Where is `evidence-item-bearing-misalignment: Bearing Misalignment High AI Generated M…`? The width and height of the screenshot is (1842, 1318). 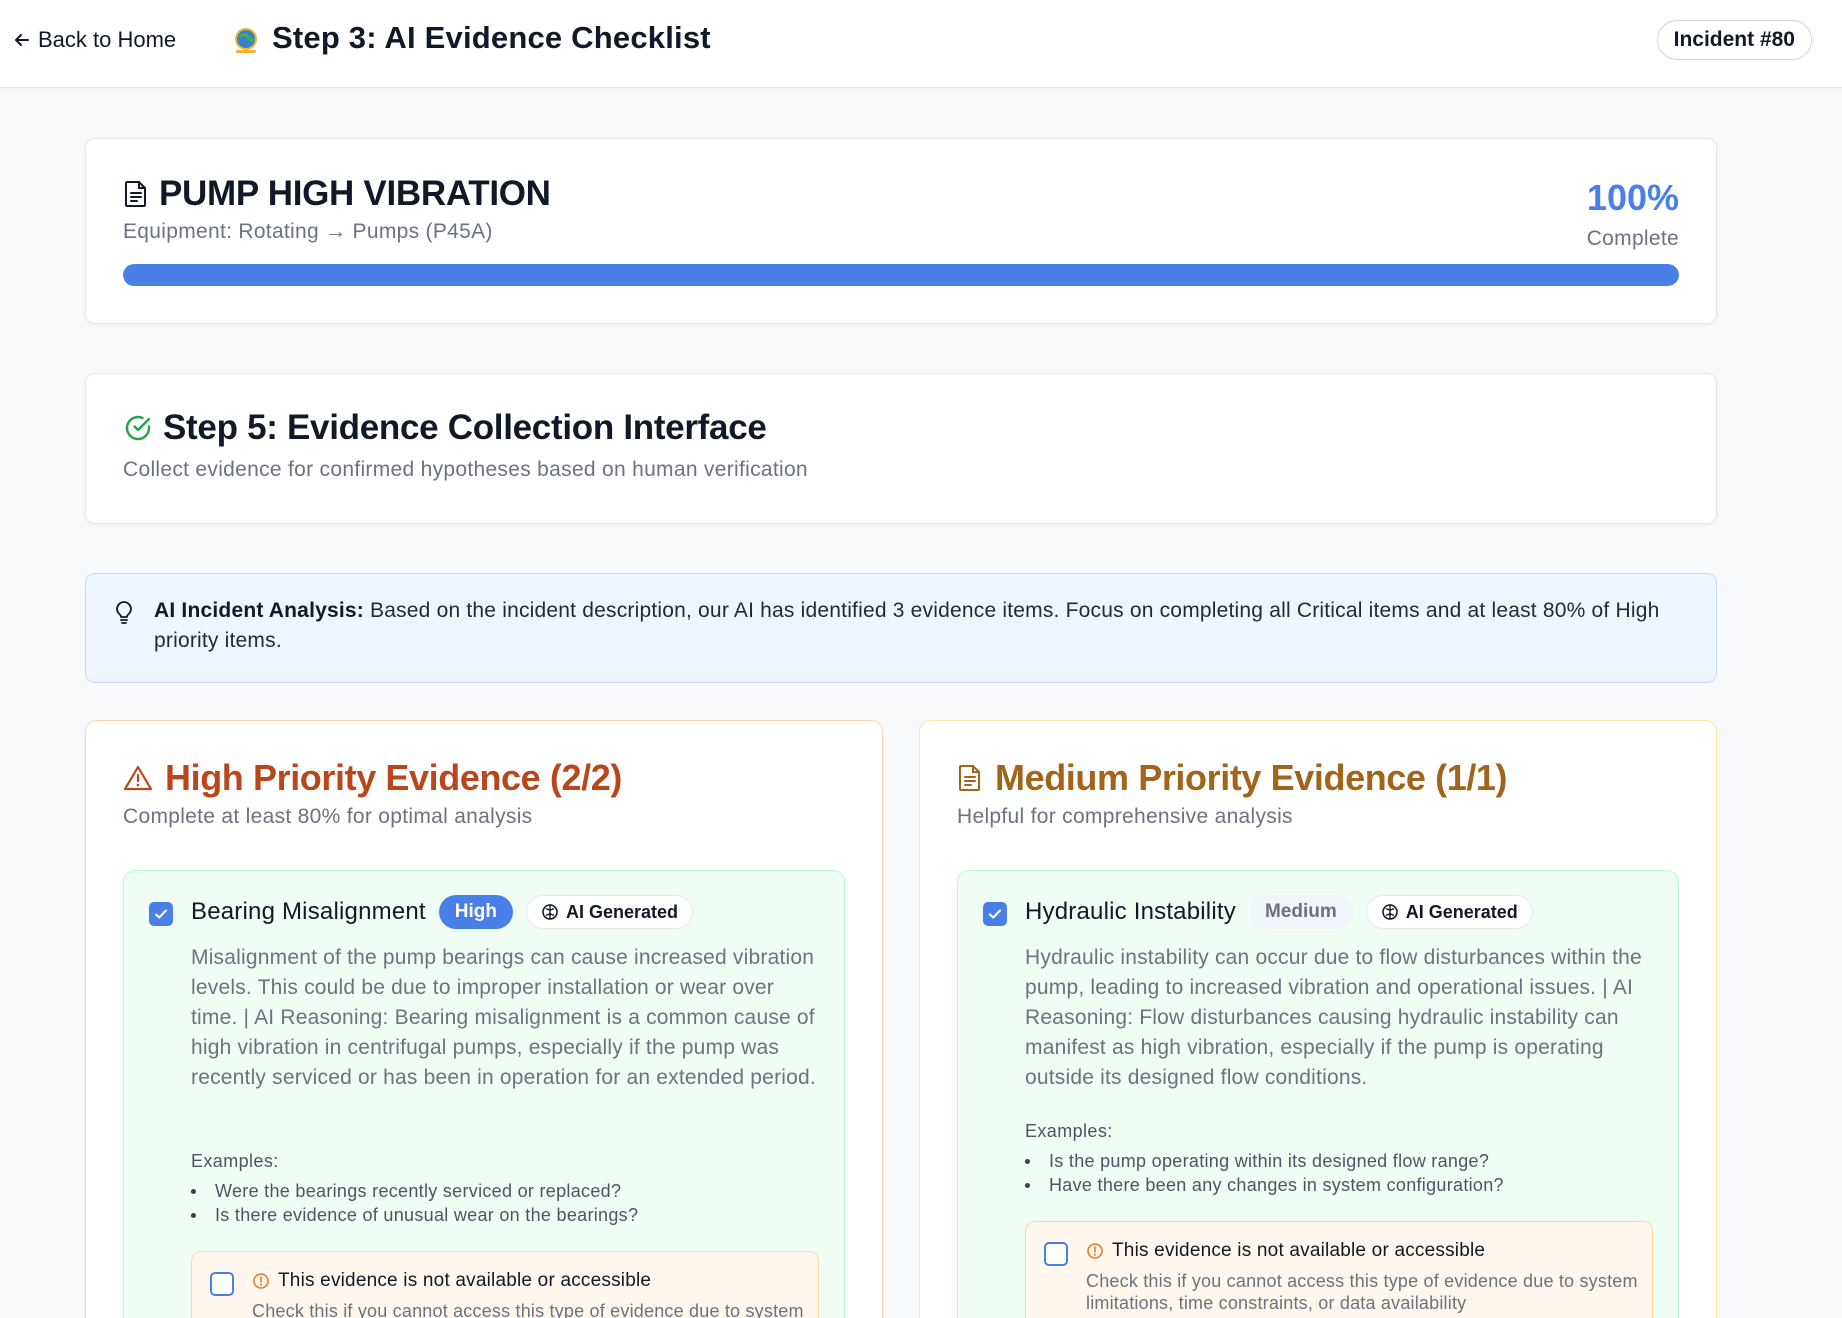 evidence-item-bearing-misalignment: Bearing Misalignment High AI Generated M… is located at coordinates (484, 1094).